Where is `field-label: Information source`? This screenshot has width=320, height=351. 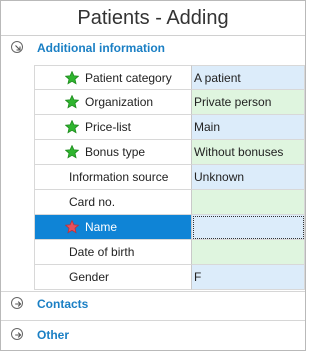 field-label: Information source is located at coordinates (119, 177).